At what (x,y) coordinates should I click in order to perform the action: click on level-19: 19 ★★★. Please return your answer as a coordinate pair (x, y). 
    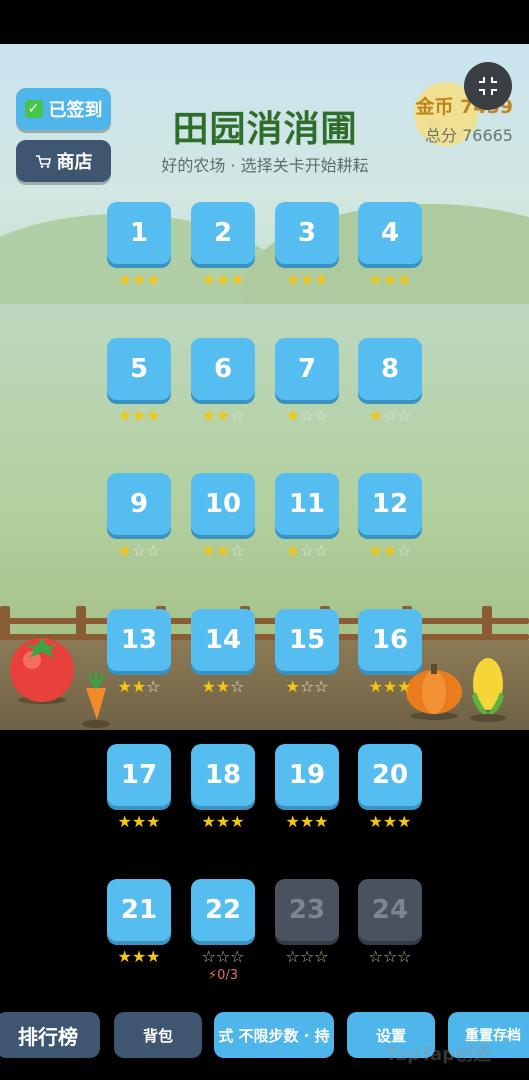
    Looking at the image, I should click on (307, 787).